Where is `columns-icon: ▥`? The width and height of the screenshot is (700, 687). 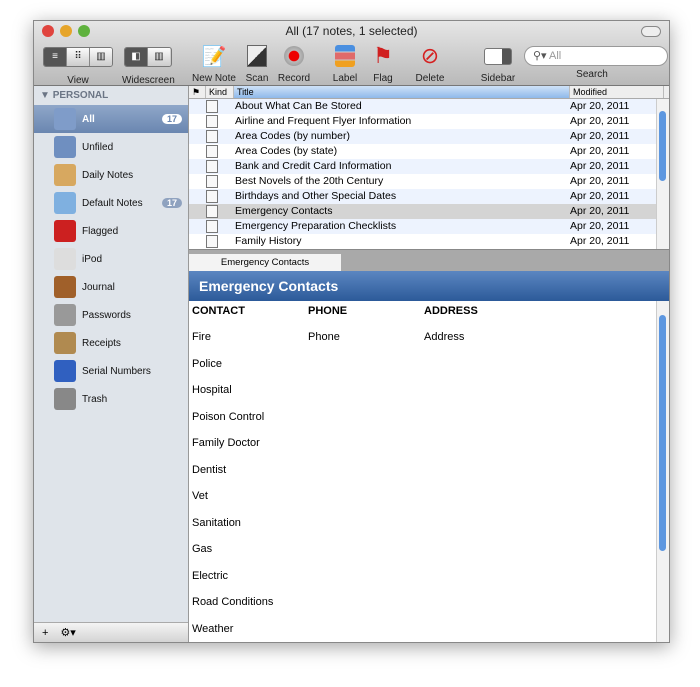
columns-icon: ▥ is located at coordinates (159, 57).